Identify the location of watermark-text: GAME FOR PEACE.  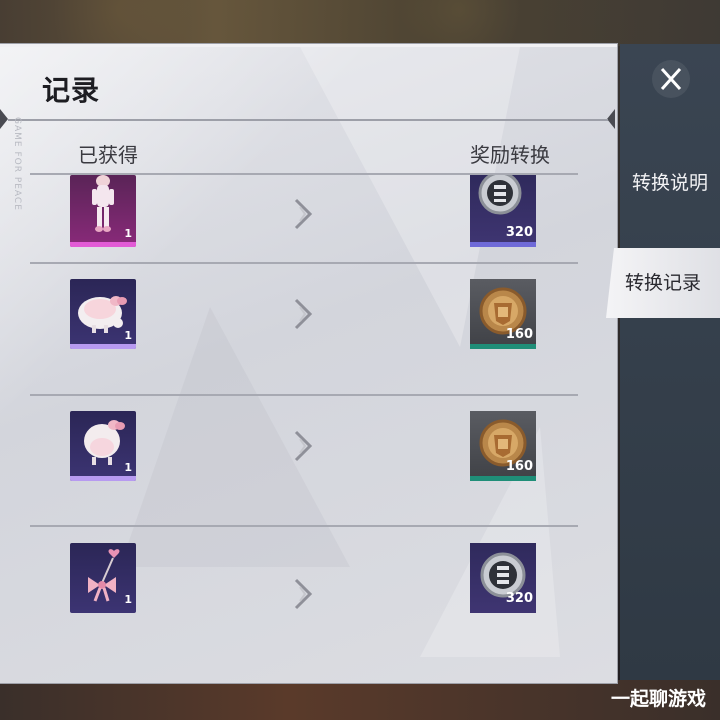
(17, 164).